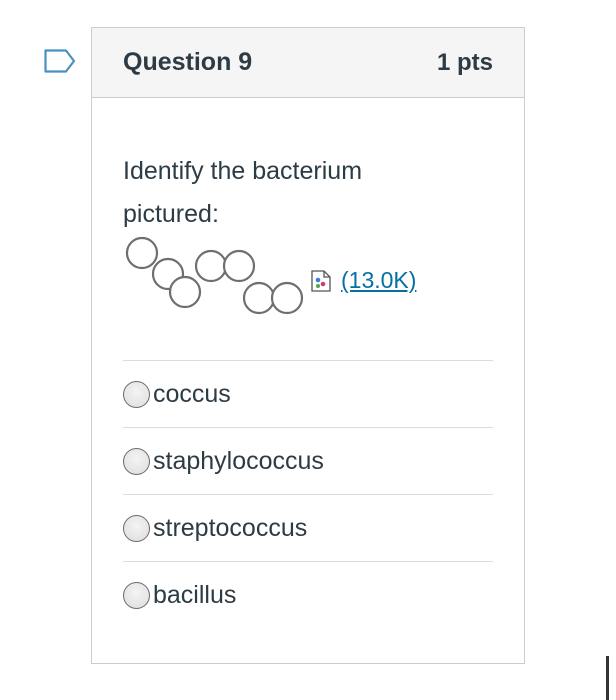  I want to click on answer-label: streptococcus, so click(230, 527).